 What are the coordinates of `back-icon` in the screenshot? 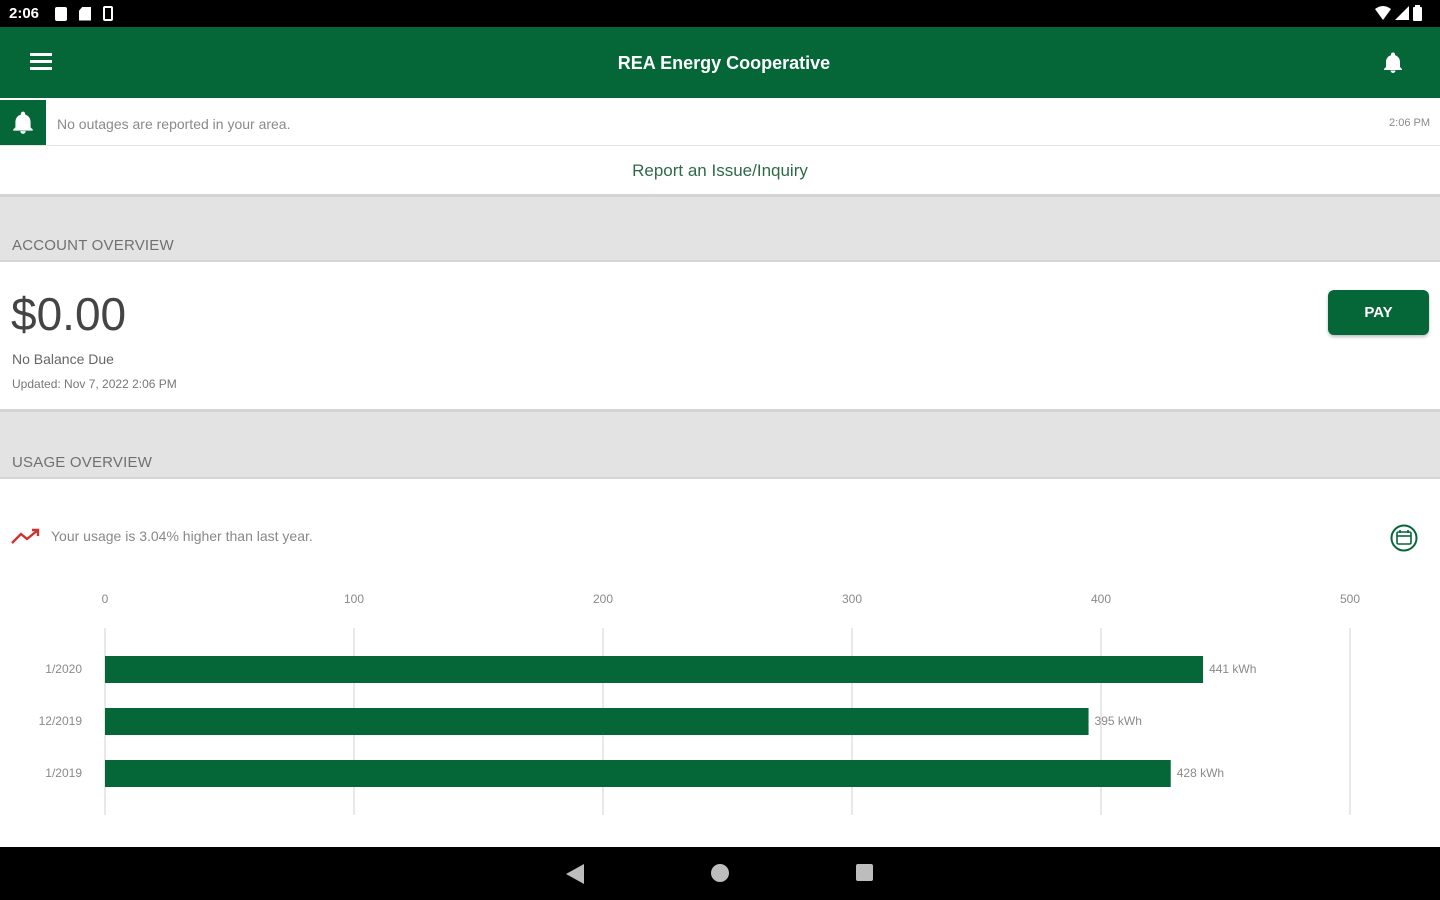 It's located at (575, 874).